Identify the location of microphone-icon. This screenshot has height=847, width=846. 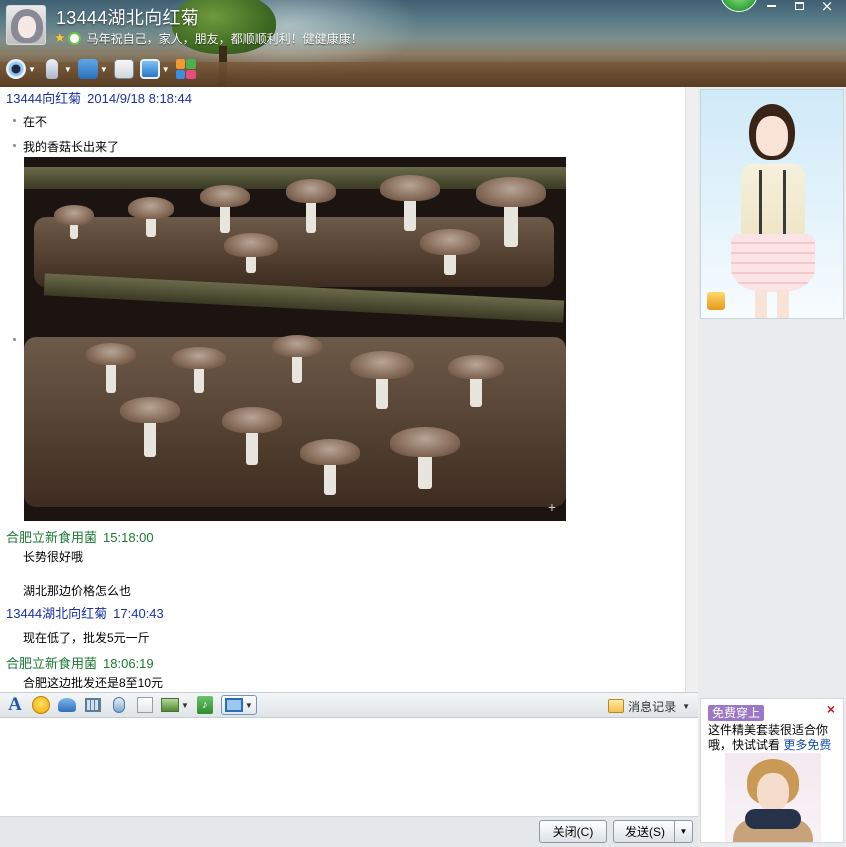
(51, 69).